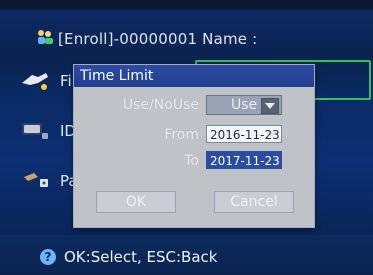 The image size is (373, 275). I want to click on from-label: From, so click(181, 135).